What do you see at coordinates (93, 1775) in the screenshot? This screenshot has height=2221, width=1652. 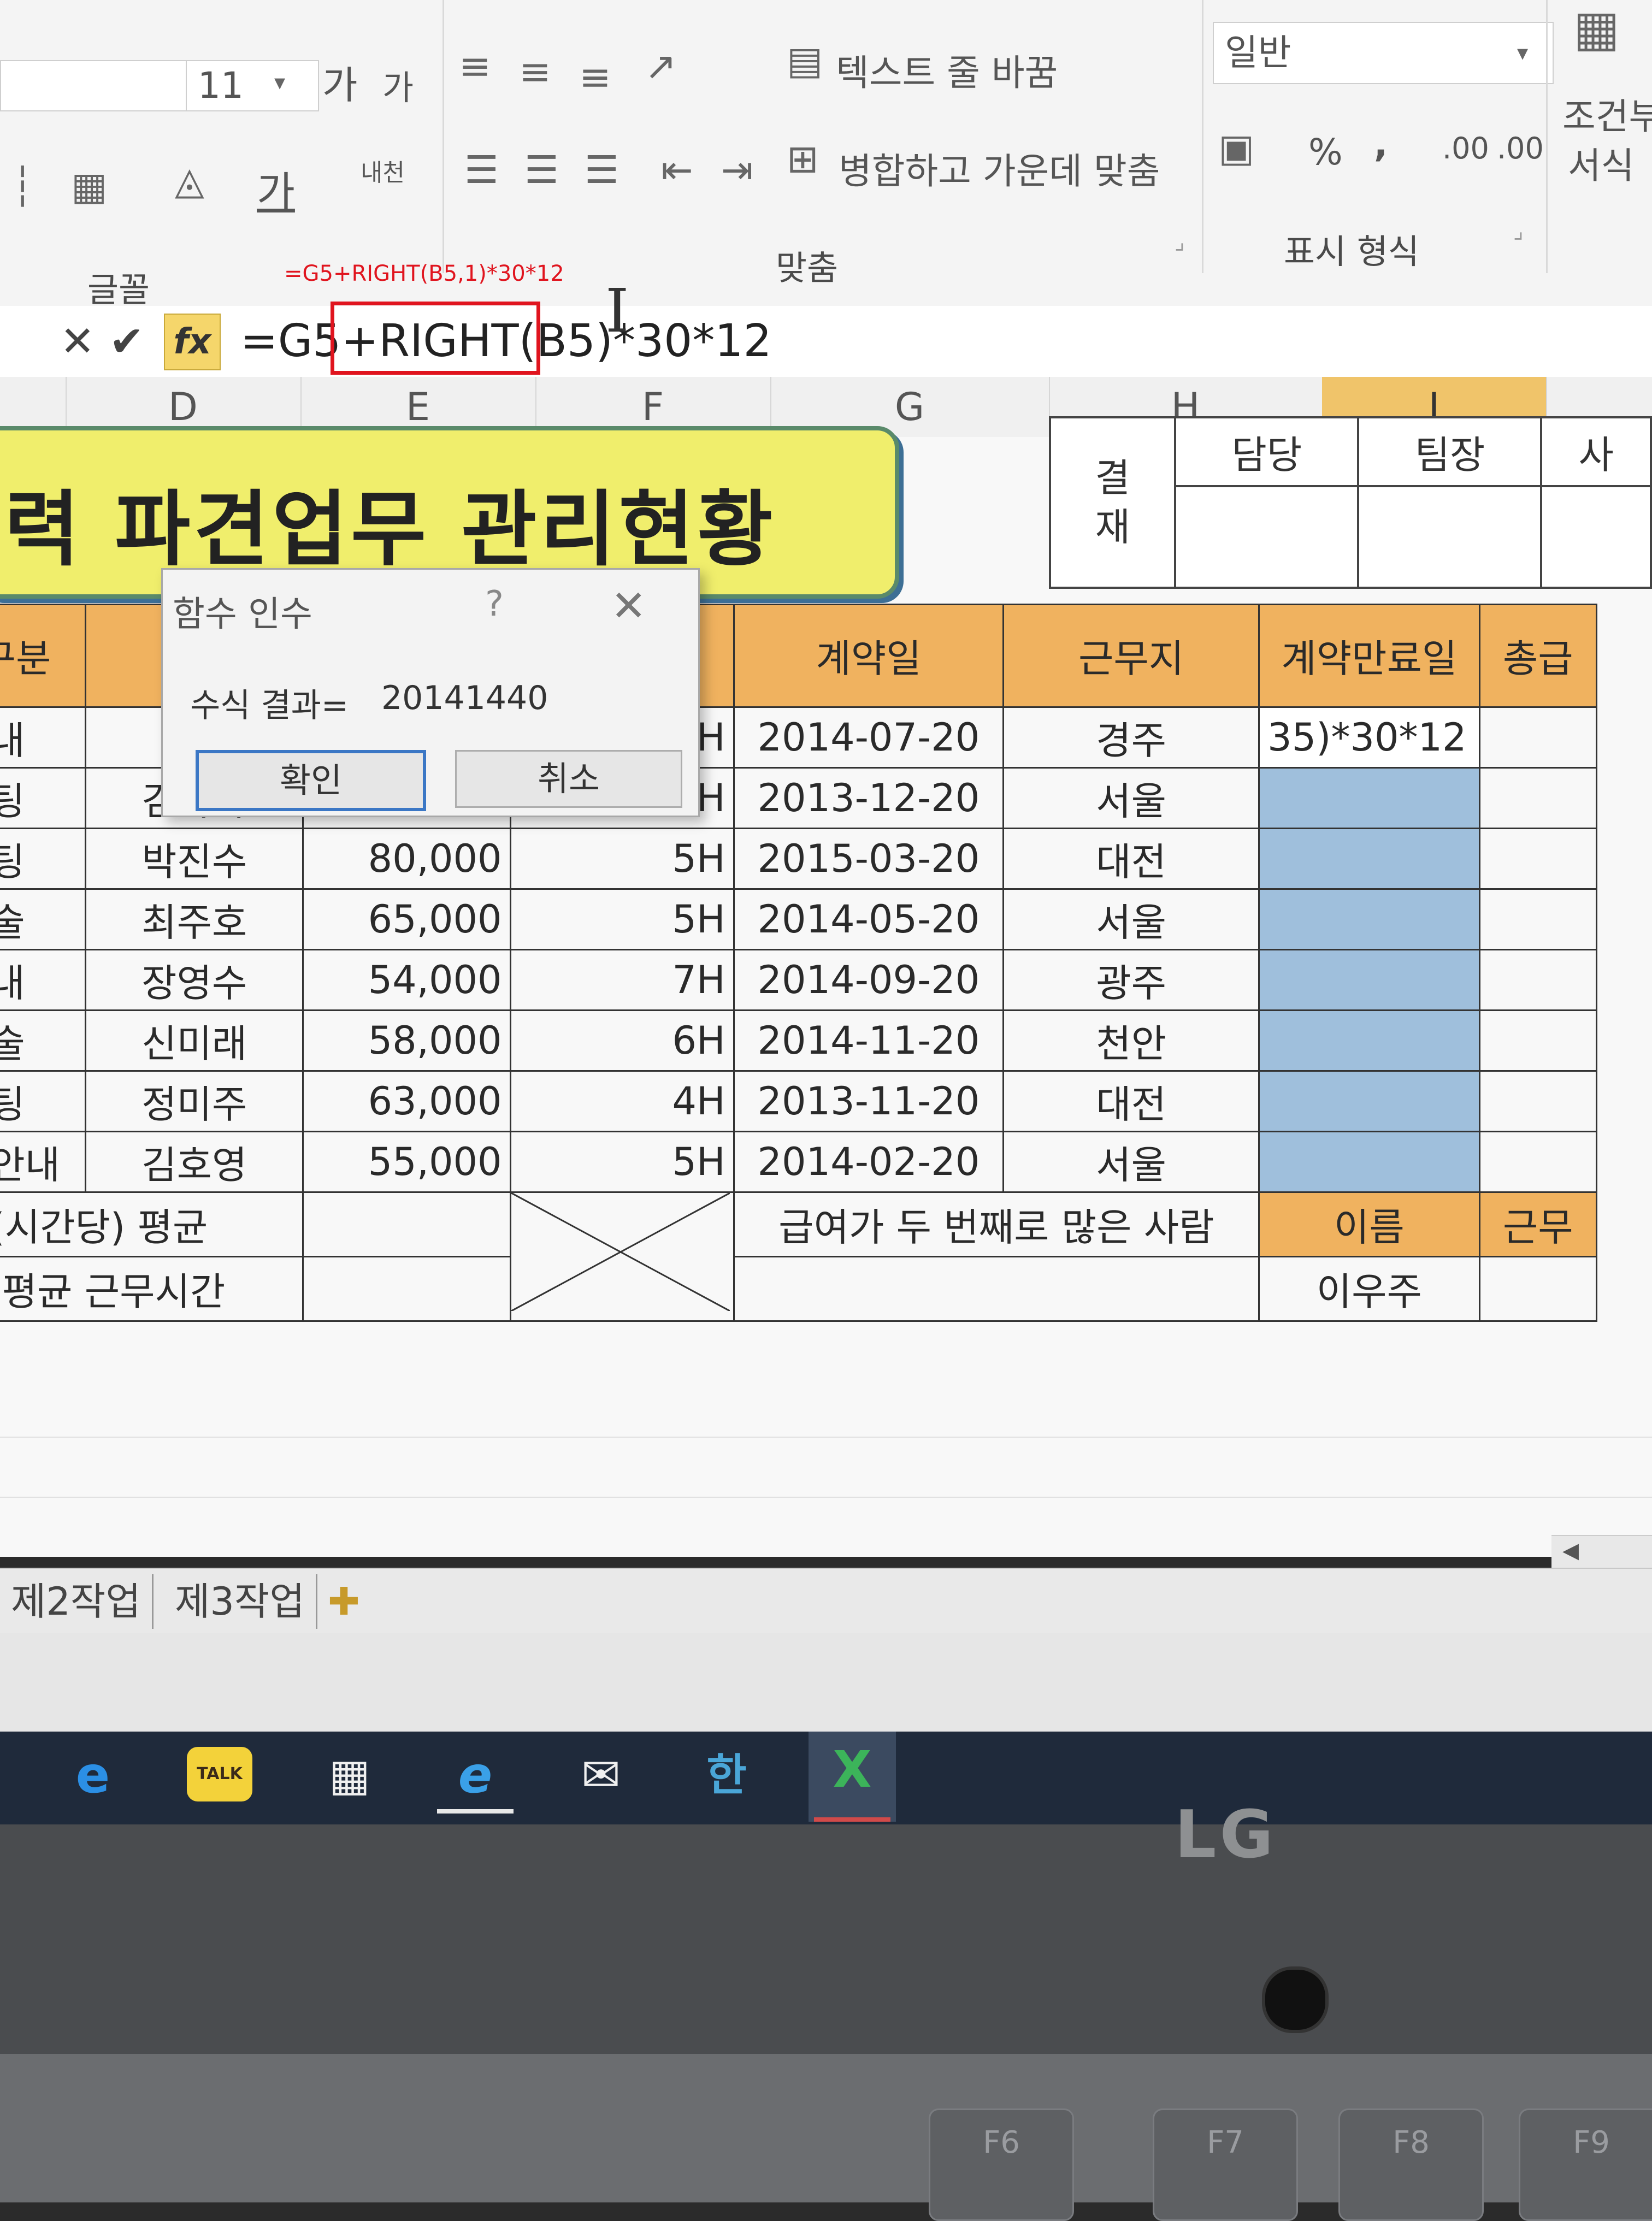 I see `edge-icon: e` at bounding box center [93, 1775].